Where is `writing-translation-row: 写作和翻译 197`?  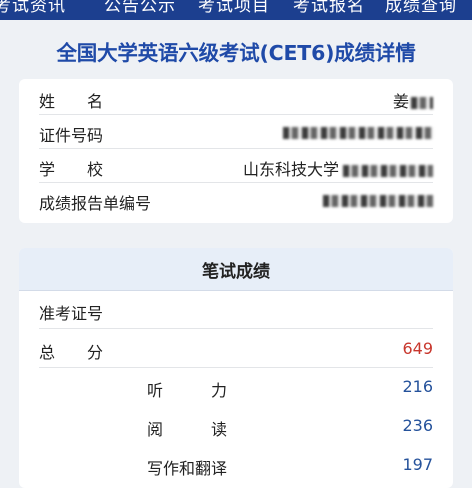 writing-translation-row: 写作和翻译 197 is located at coordinates (236, 465).